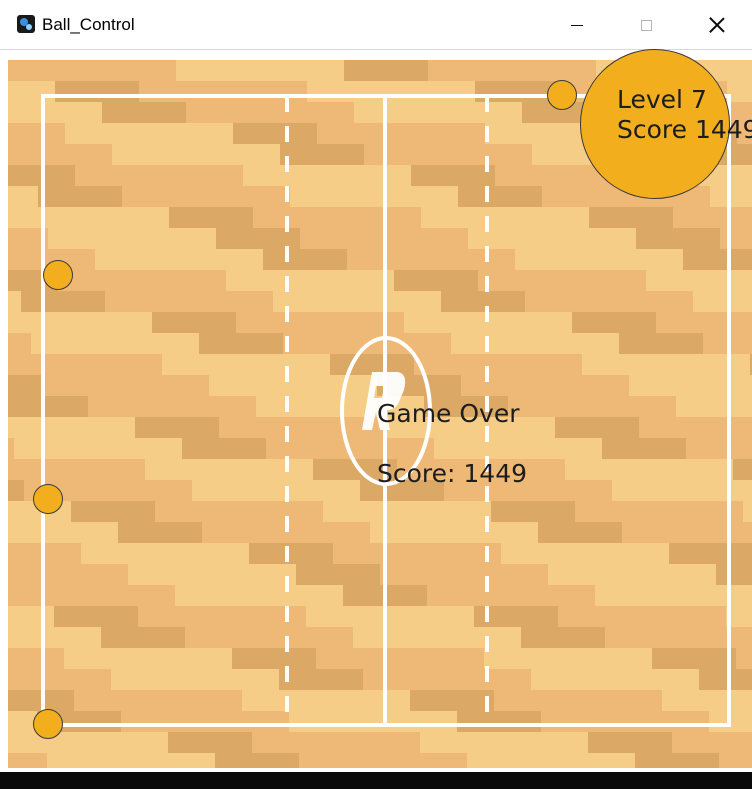 This screenshot has width=752, height=789. Describe the element at coordinates (577, 25) in the screenshot. I see `minimize-button` at that location.